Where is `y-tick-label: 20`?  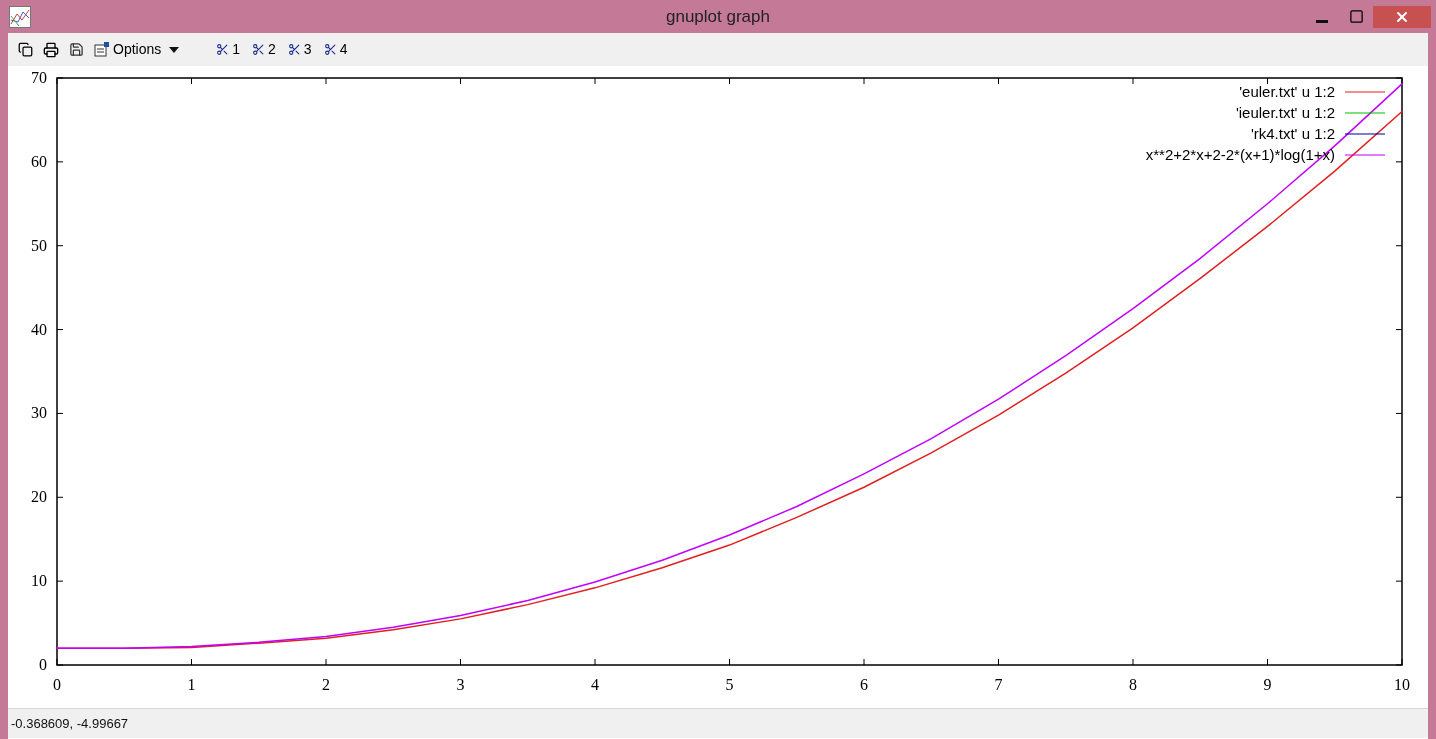 y-tick-label: 20 is located at coordinates (39, 497).